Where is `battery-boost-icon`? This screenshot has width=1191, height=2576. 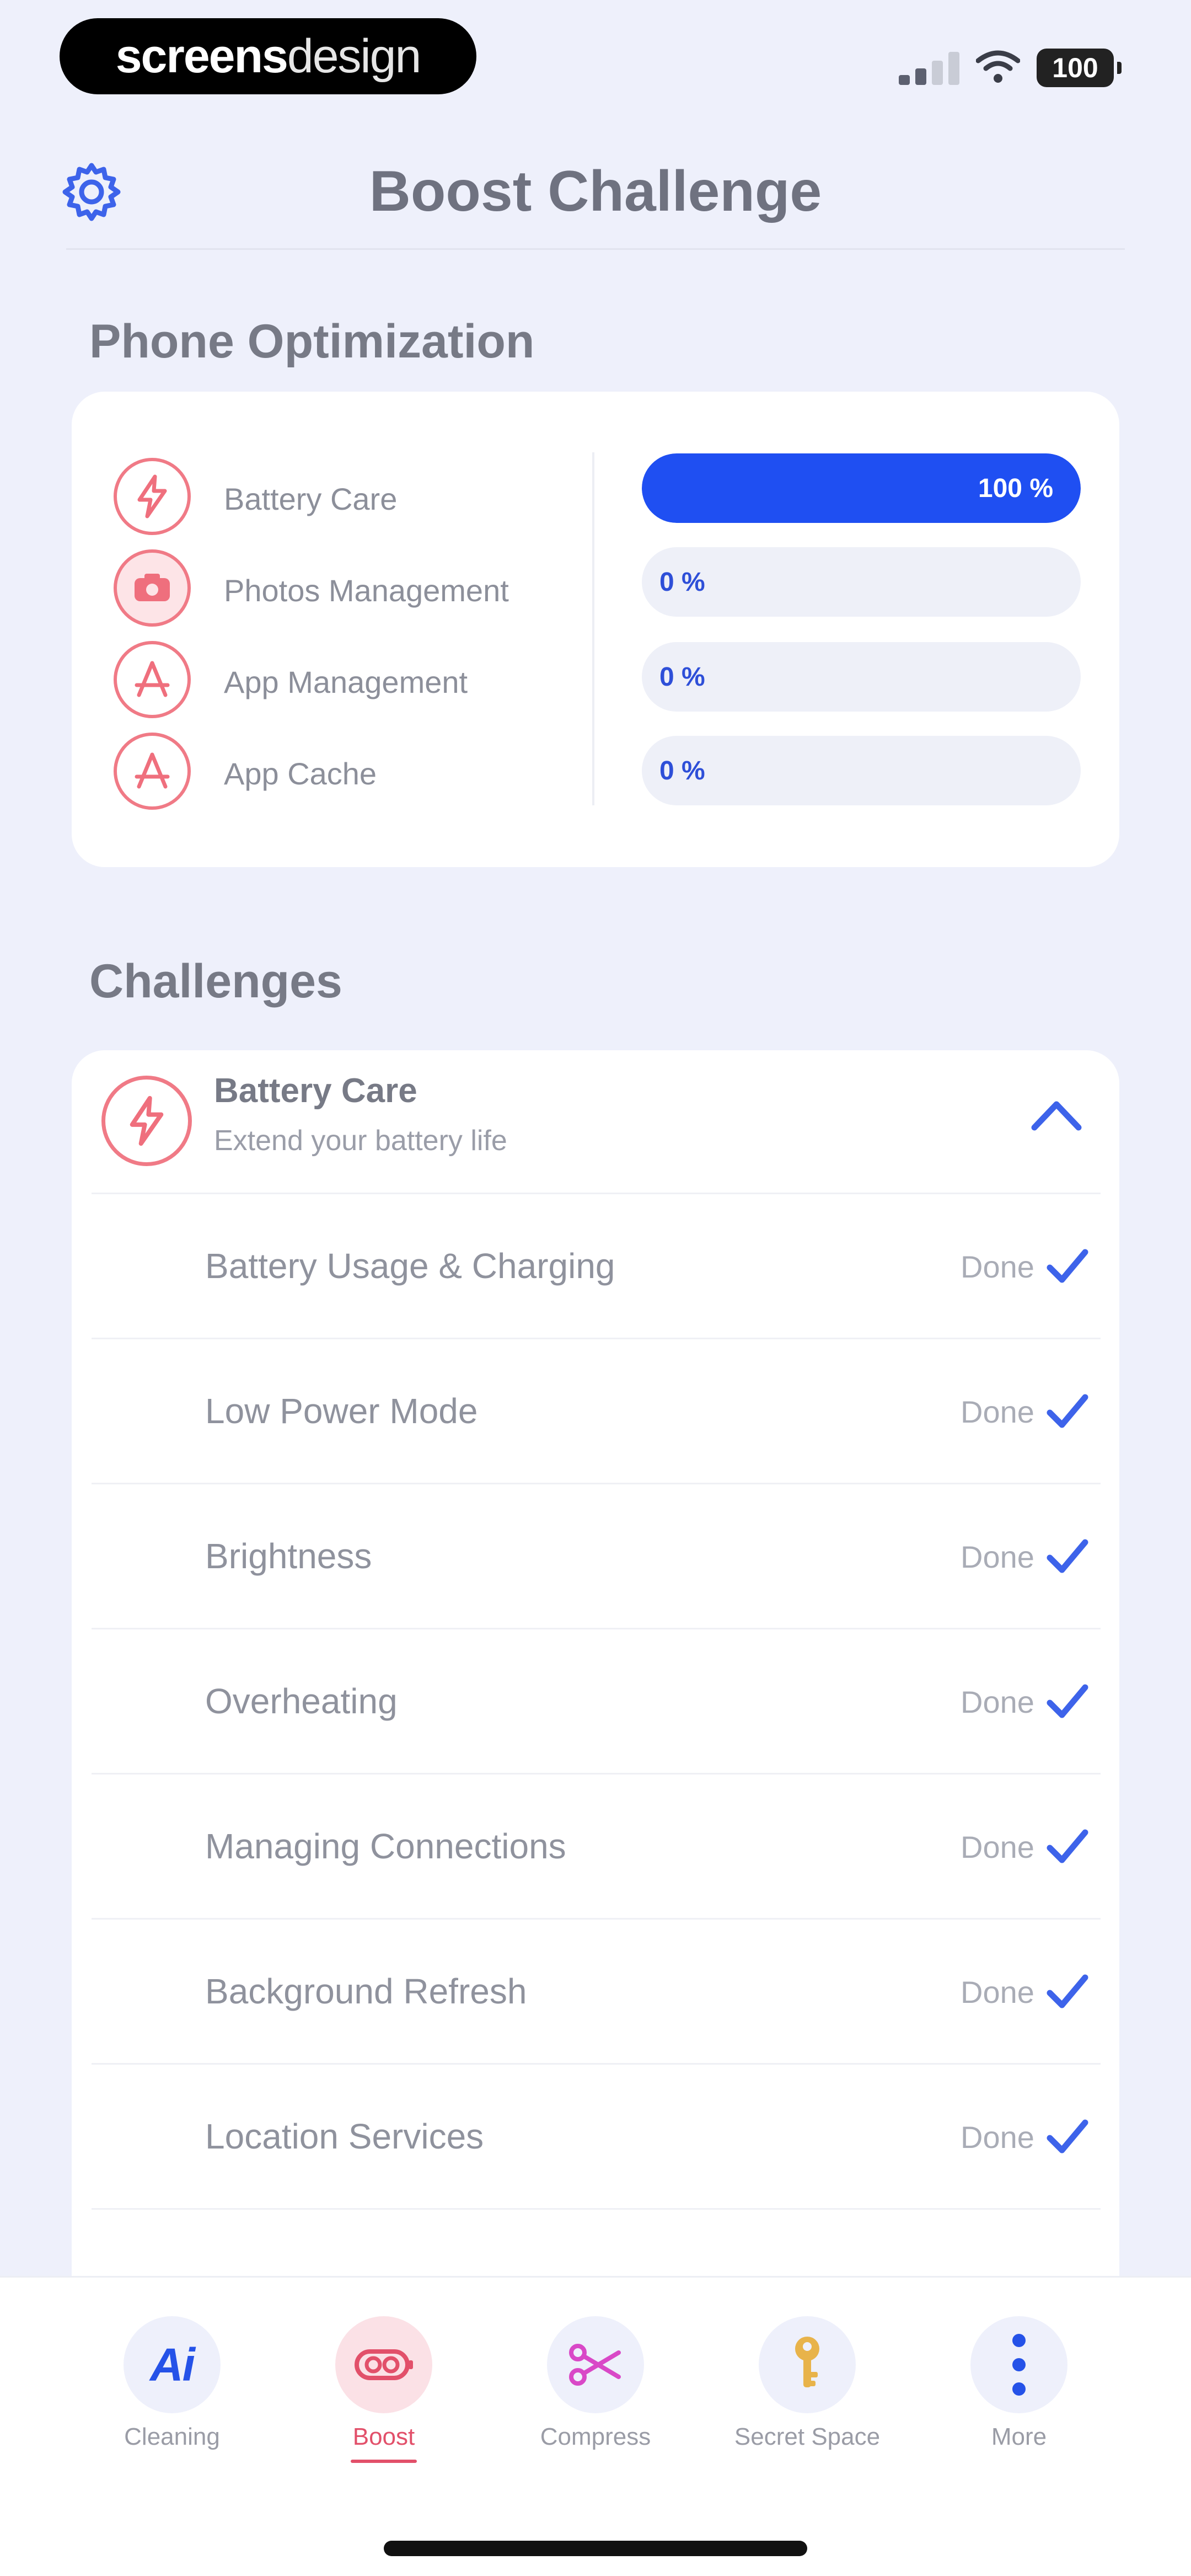 battery-boost-icon is located at coordinates (384, 2364).